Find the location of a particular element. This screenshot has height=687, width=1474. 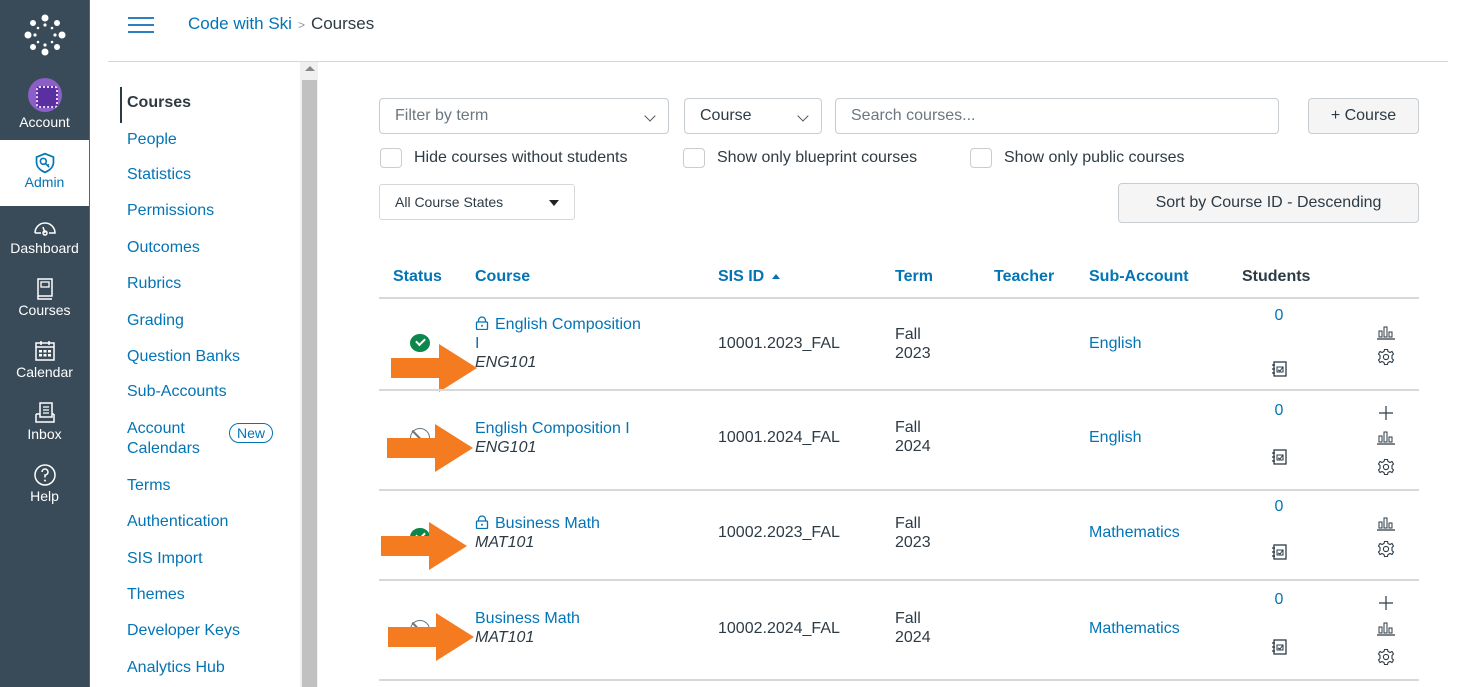

column-header-sis-id: SIS ID is located at coordinates (749, 277).